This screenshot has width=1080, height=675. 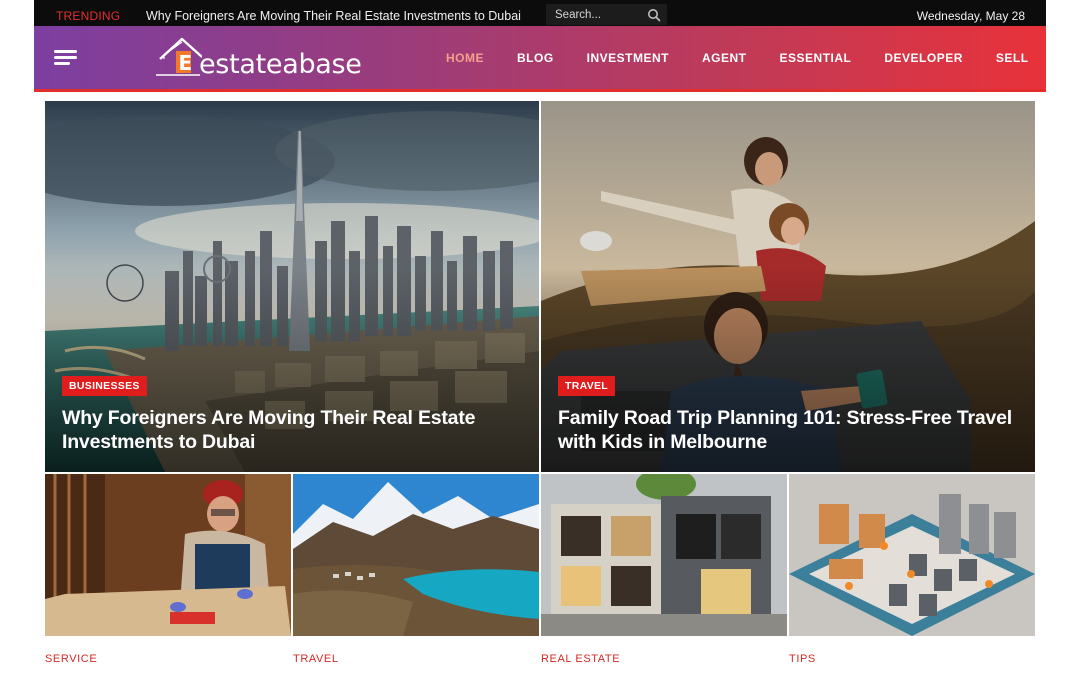 What do you see at coordinates (802, 659) in the screenshot?
I see `category-link-tips: TIPS` at bounding box center [802, 659].